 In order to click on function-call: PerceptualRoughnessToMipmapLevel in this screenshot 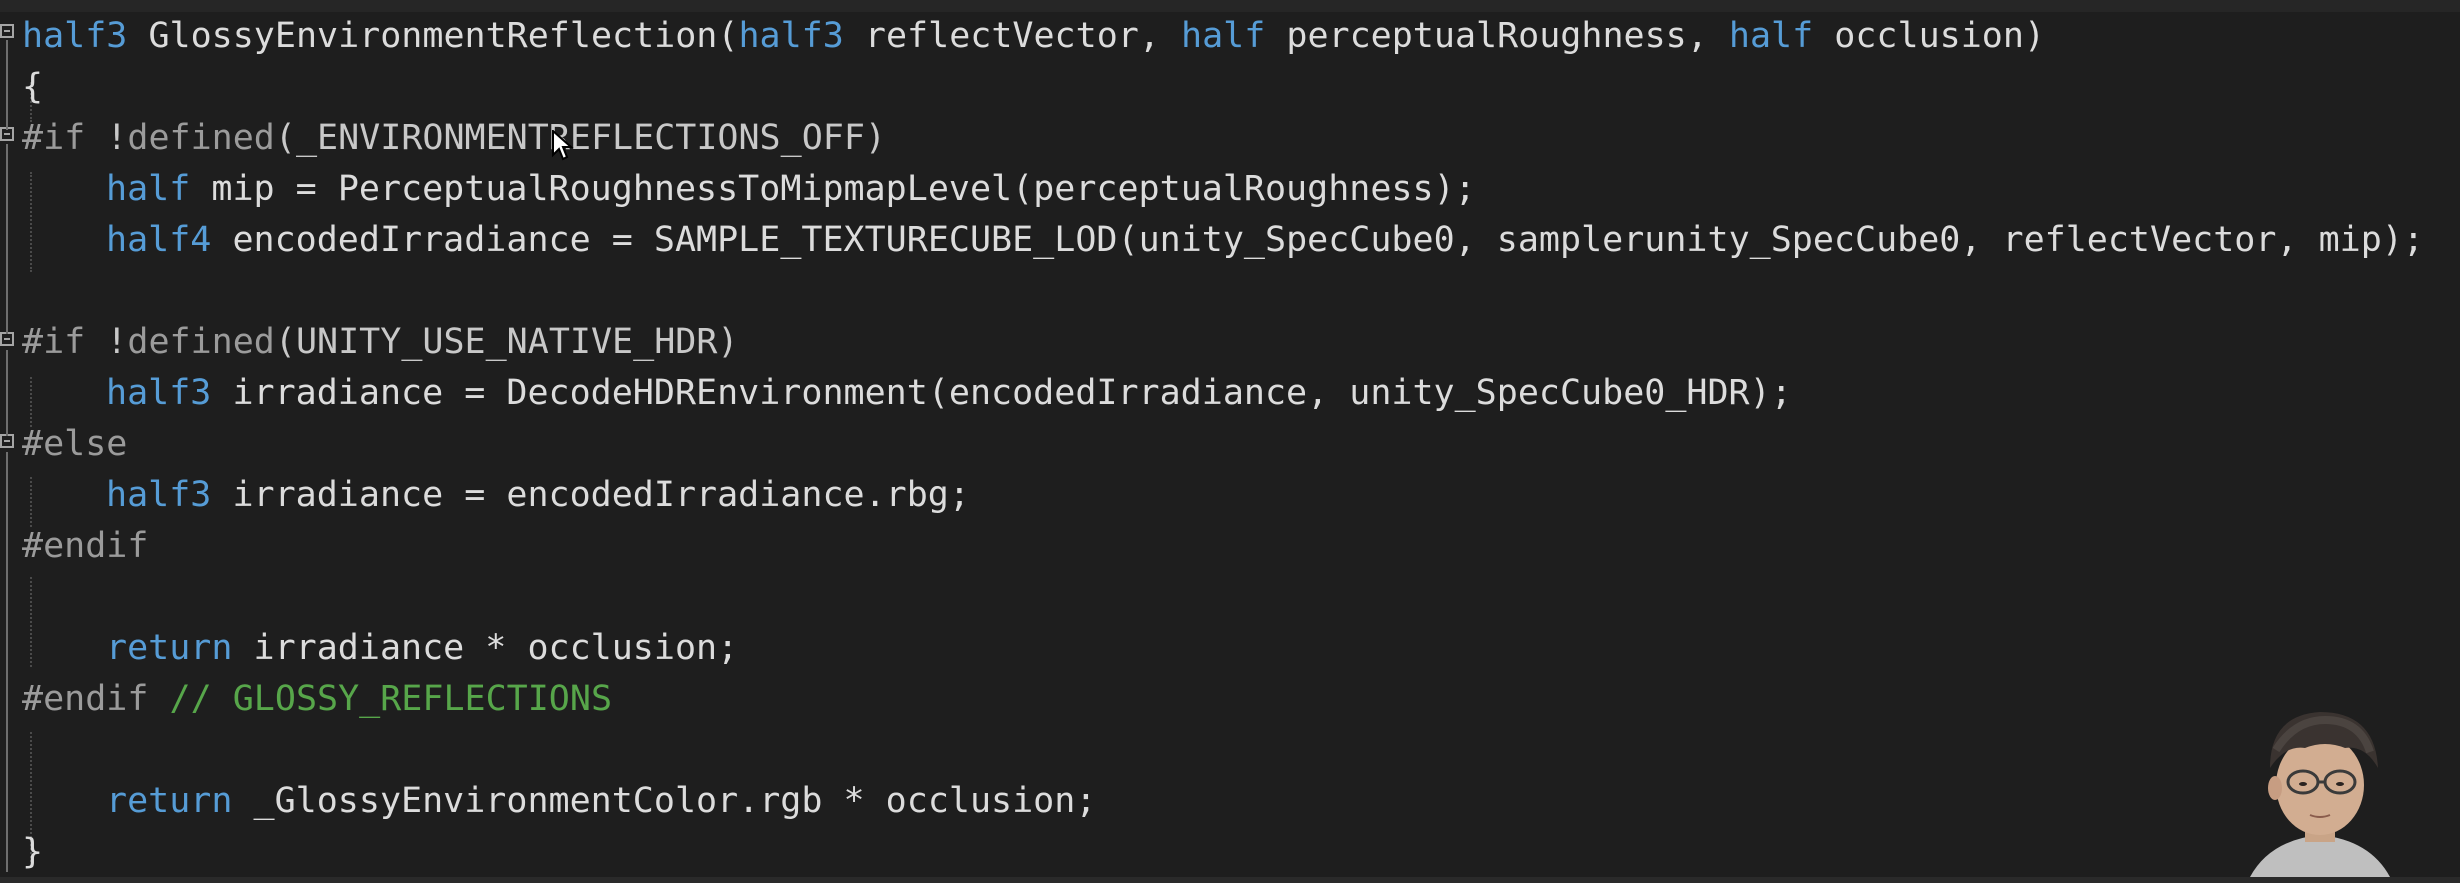, I will do `click(675, 189)`.